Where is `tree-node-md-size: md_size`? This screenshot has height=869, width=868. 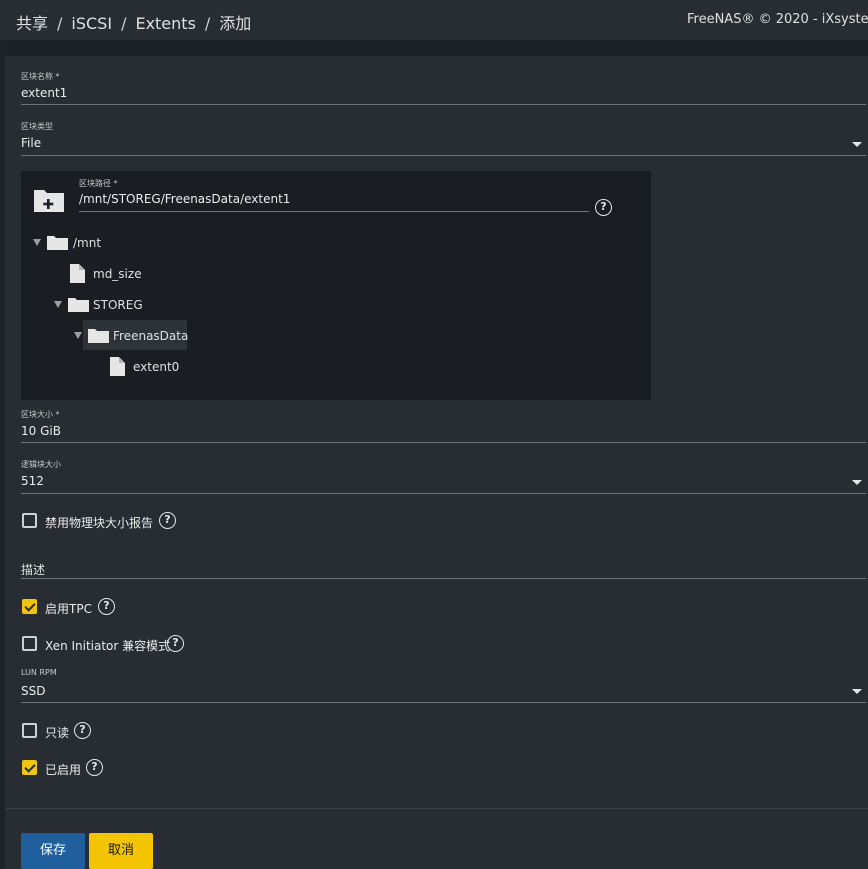
tree-node-md-size: md_size is located at coordinates (117, 274).